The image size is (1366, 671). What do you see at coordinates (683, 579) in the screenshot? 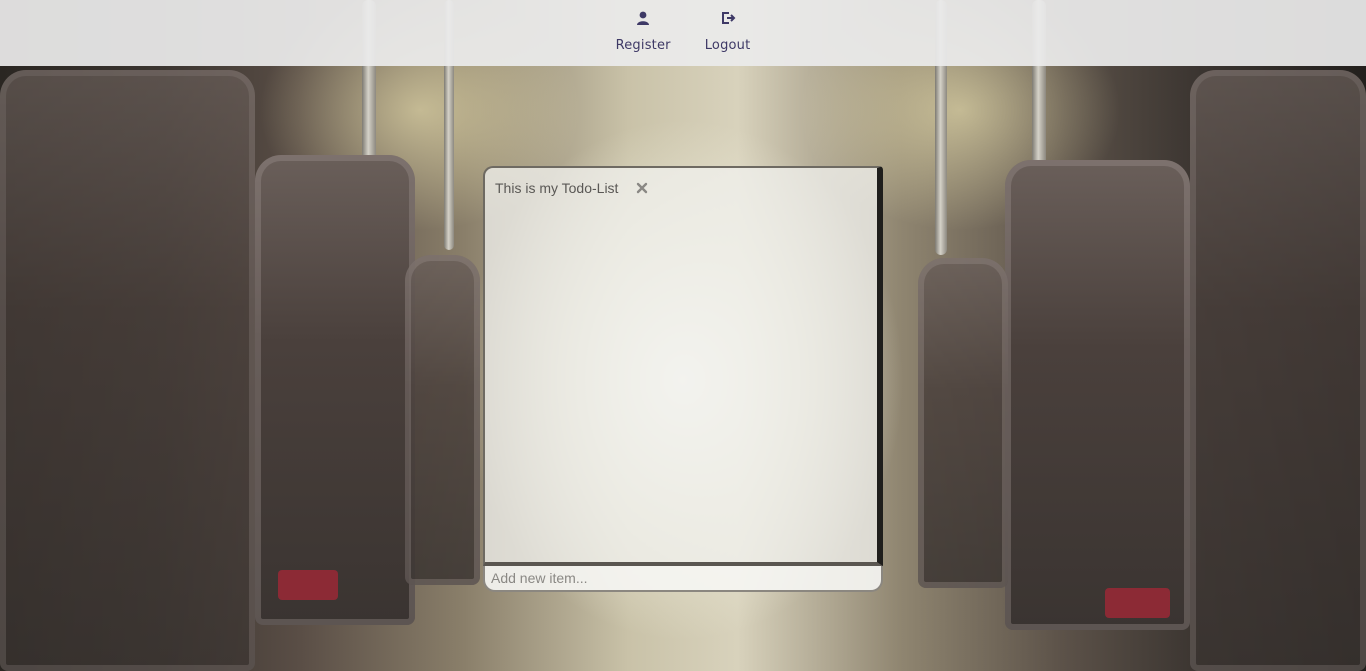
I see `new-item-input` at bounding box center [683, 579].